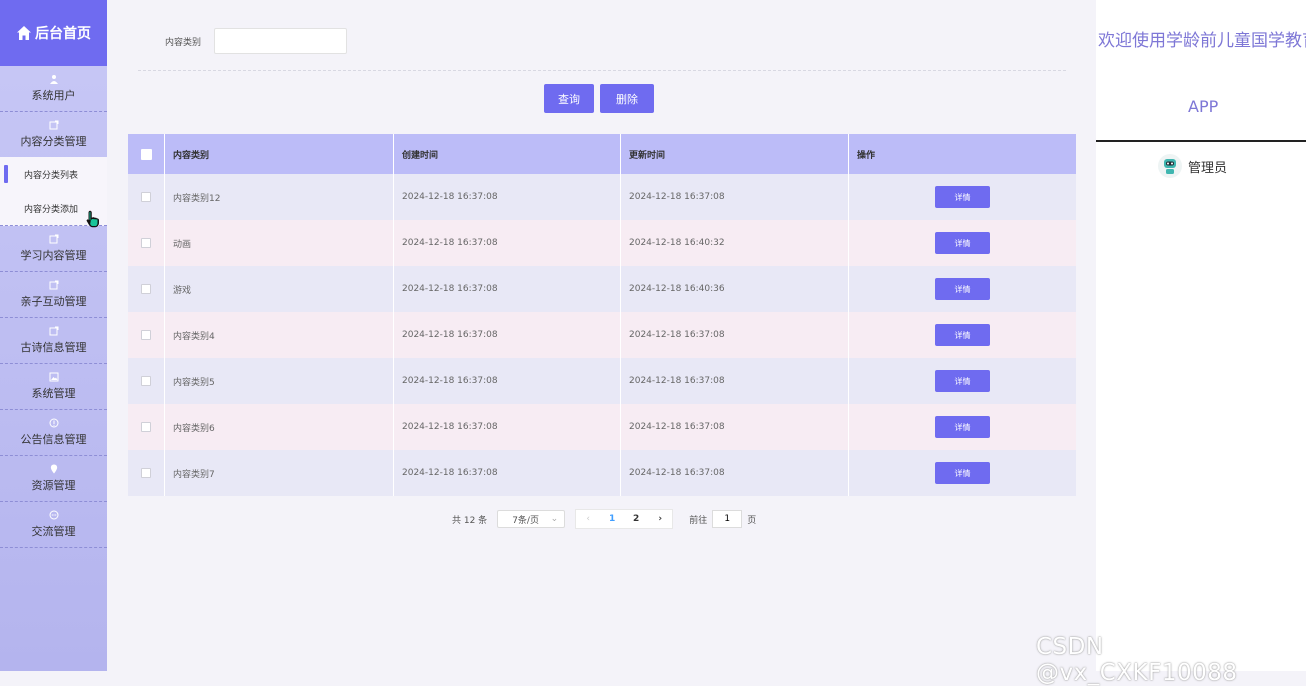 This screenshot has width=1306, height=686. Describe the element at coordinates (53, 134) in the screenshot. I see `sidebar-item-content-category: 内容分类管理` at that location.